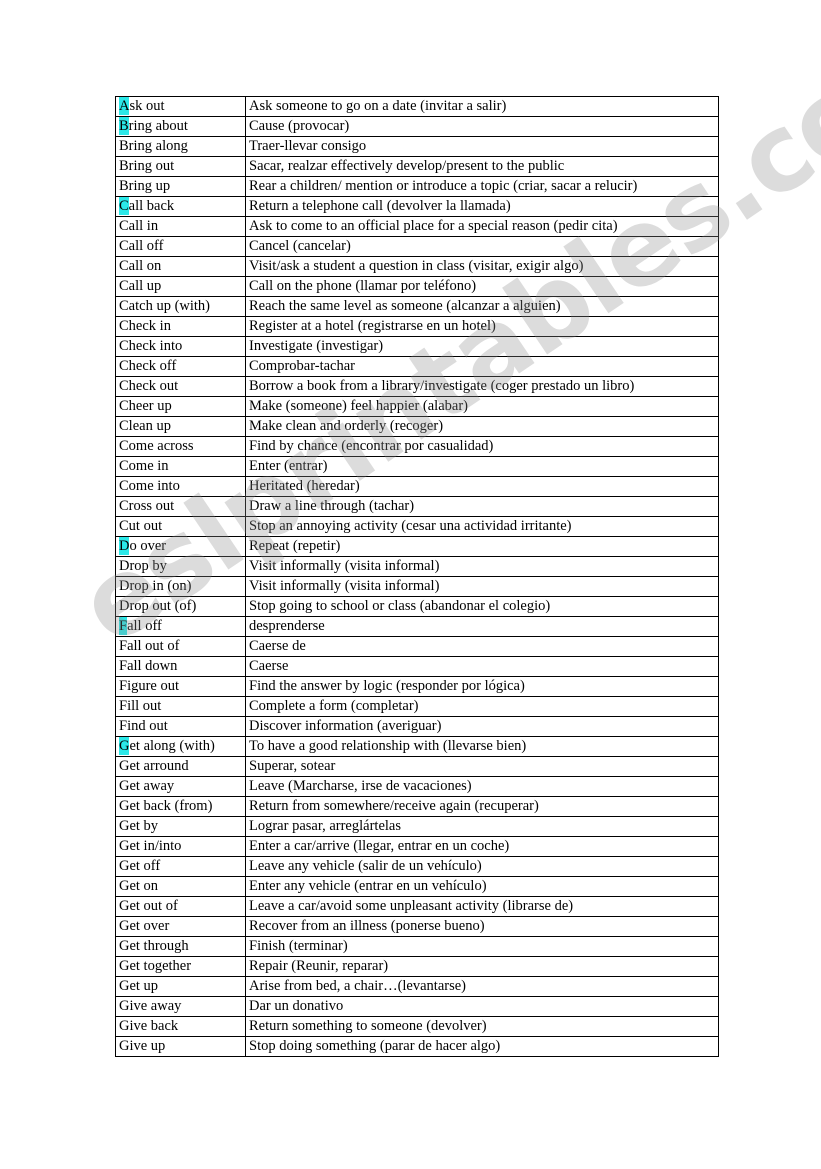  What do you see at coordinates (482, 926) in the screenshot?
I see `meaning-cell: Recover from an illness (ponerse bueno)` at bounding box center [482, 926].